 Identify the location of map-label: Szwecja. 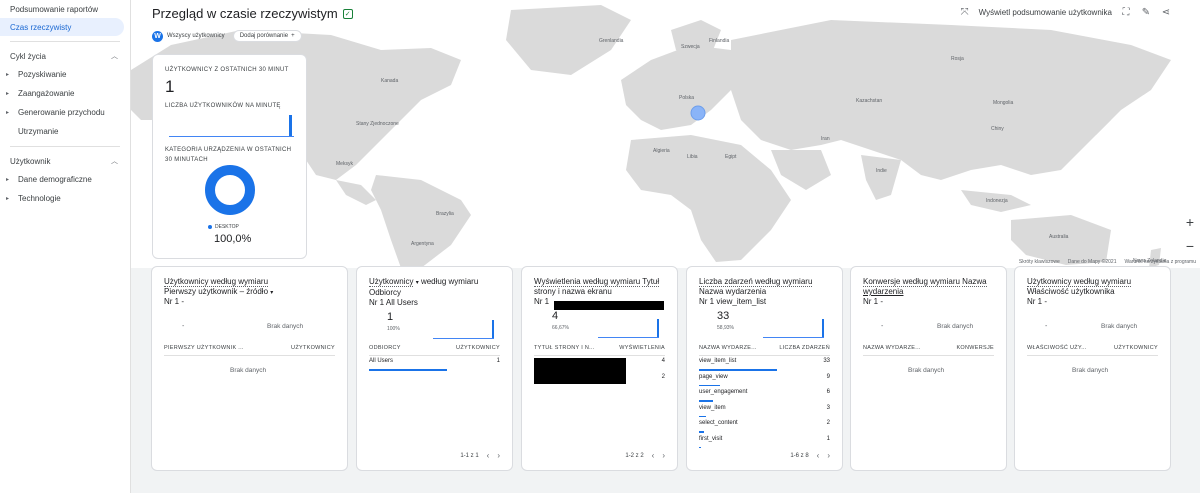
(690, 47).